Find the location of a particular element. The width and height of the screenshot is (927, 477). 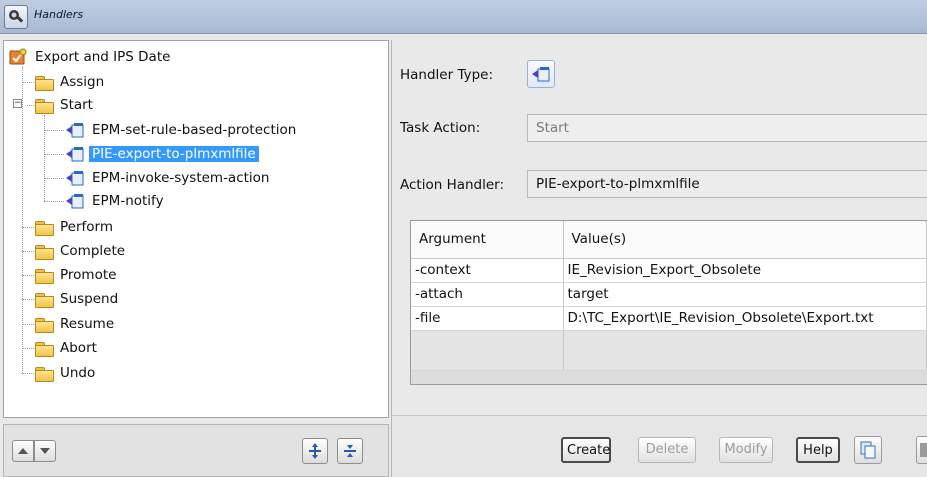

expand-icon is located at coordinates (315, 451).